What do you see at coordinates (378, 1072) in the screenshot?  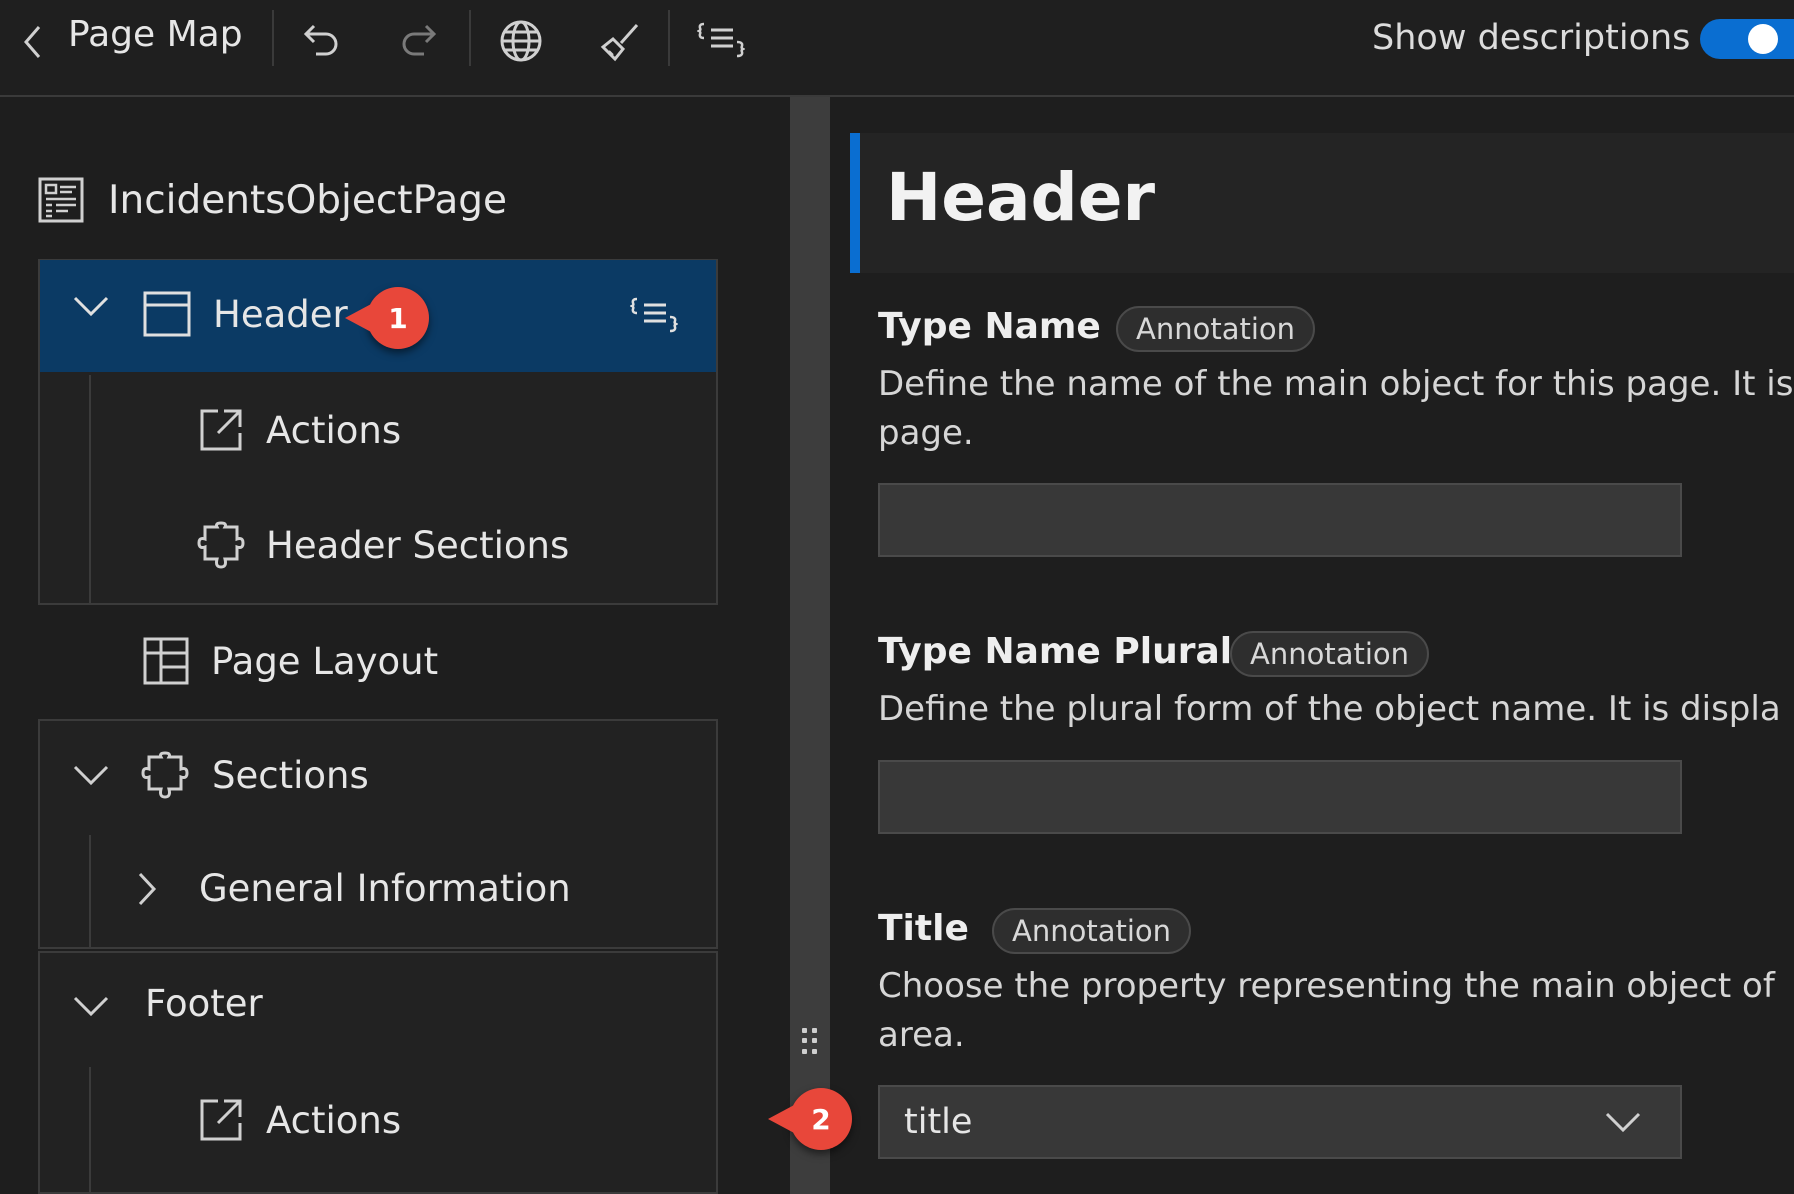 I see `footer-group` at bounding box center [378, 1072].